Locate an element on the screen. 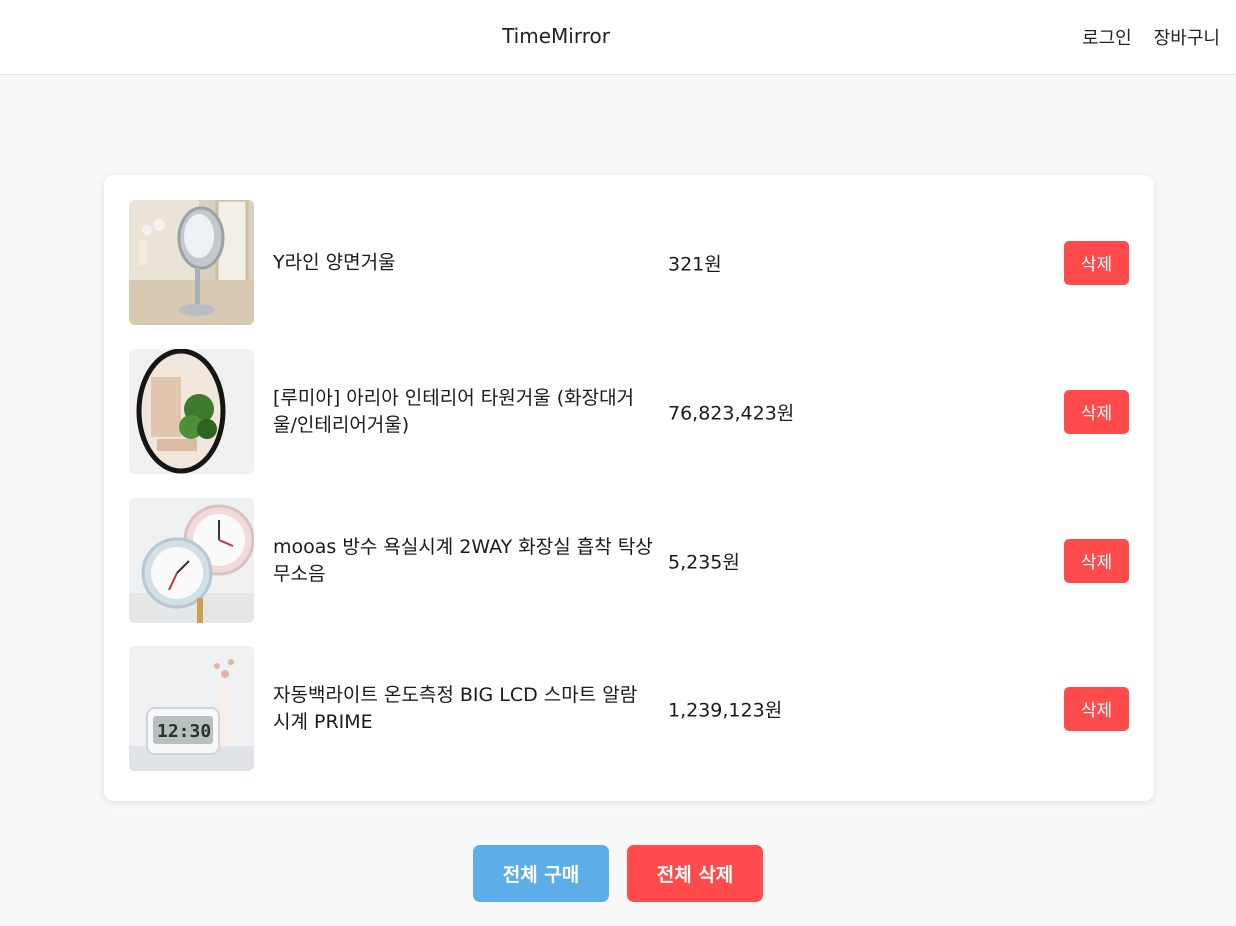 This screenshot has height=926, width=1236. product-image-vanity-mirror is located at coordinates (191, 262).